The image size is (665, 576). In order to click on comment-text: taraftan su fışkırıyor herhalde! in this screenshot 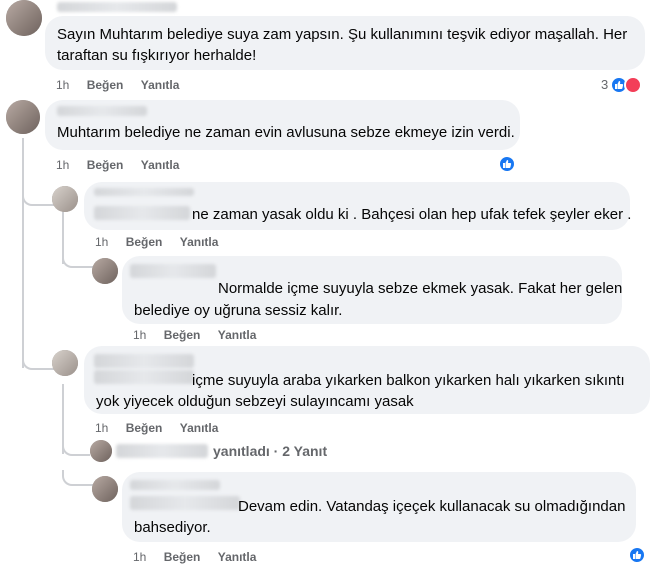, I will do `click(157, 55)`.